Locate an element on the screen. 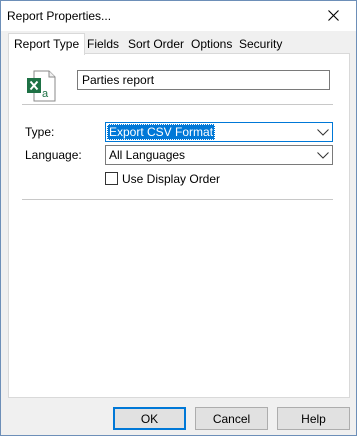  separator-bottom is located at coordinates (177, 199).